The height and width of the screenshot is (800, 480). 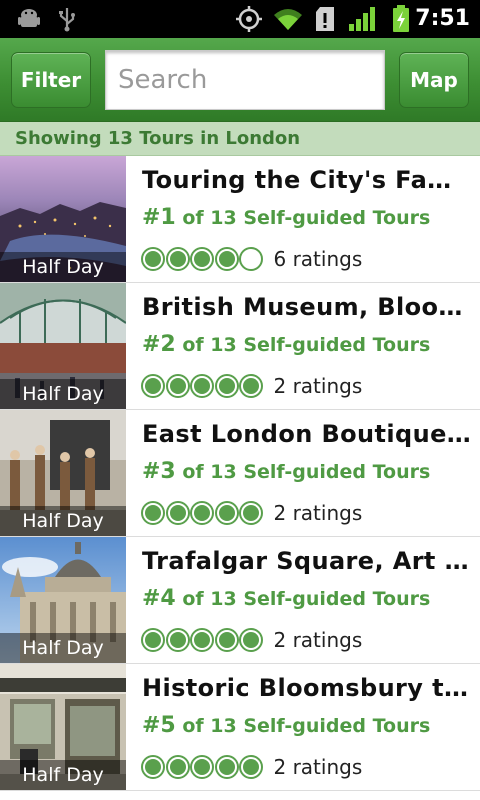 What do you see at coordinates (240, 139) in the screenshot?
I see `results-summary: Showing 13 Tours in London` at bounding box center [240, 139].